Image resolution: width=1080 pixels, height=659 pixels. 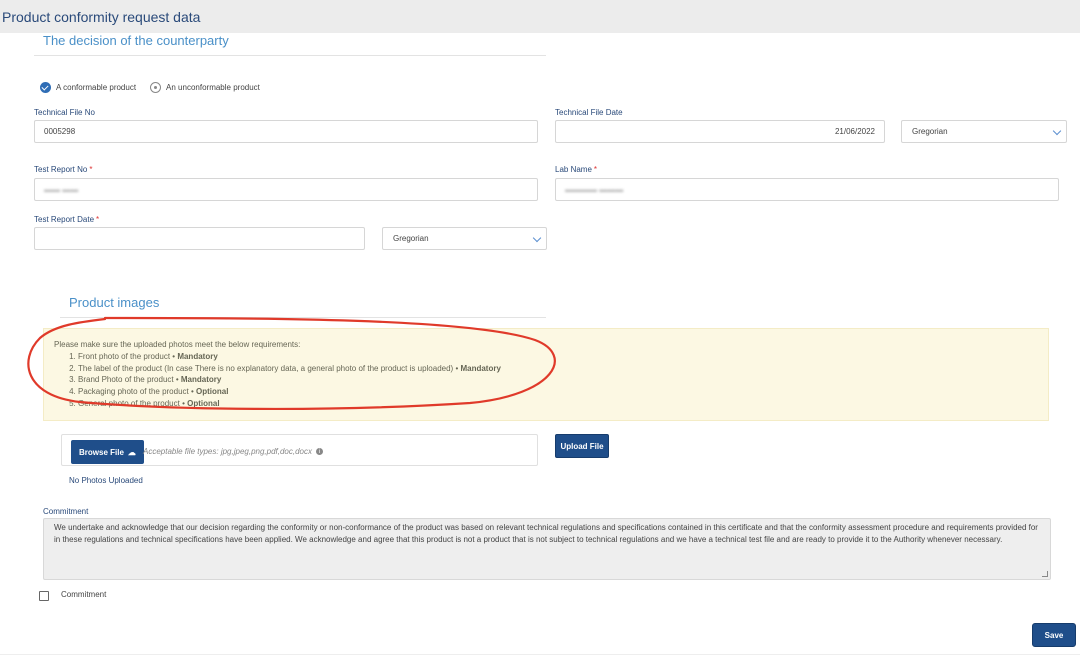 I want to click on test-report-no-label: Test Report No *, so click(x=63, y=169).